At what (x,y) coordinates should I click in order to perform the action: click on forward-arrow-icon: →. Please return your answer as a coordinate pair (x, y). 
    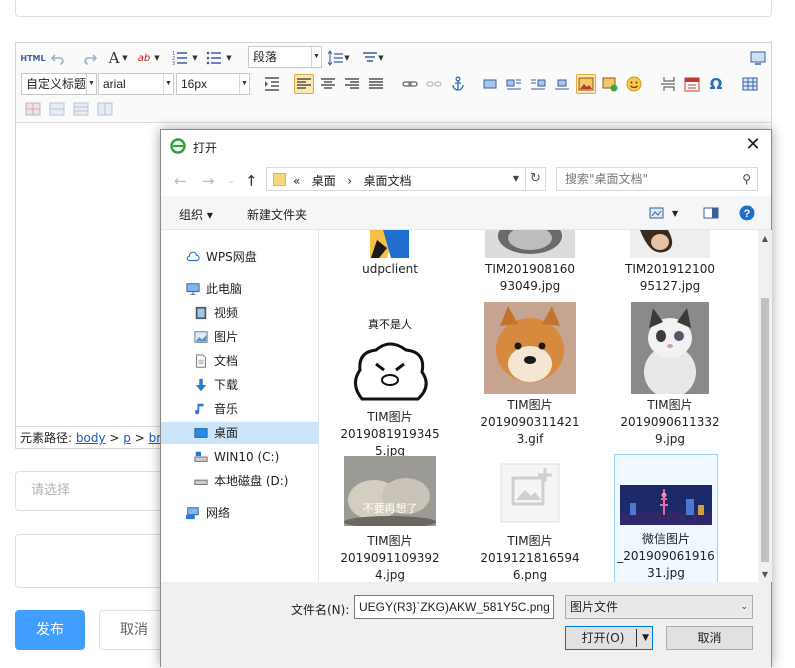
    Looking at the image, I should click on (208, 181).